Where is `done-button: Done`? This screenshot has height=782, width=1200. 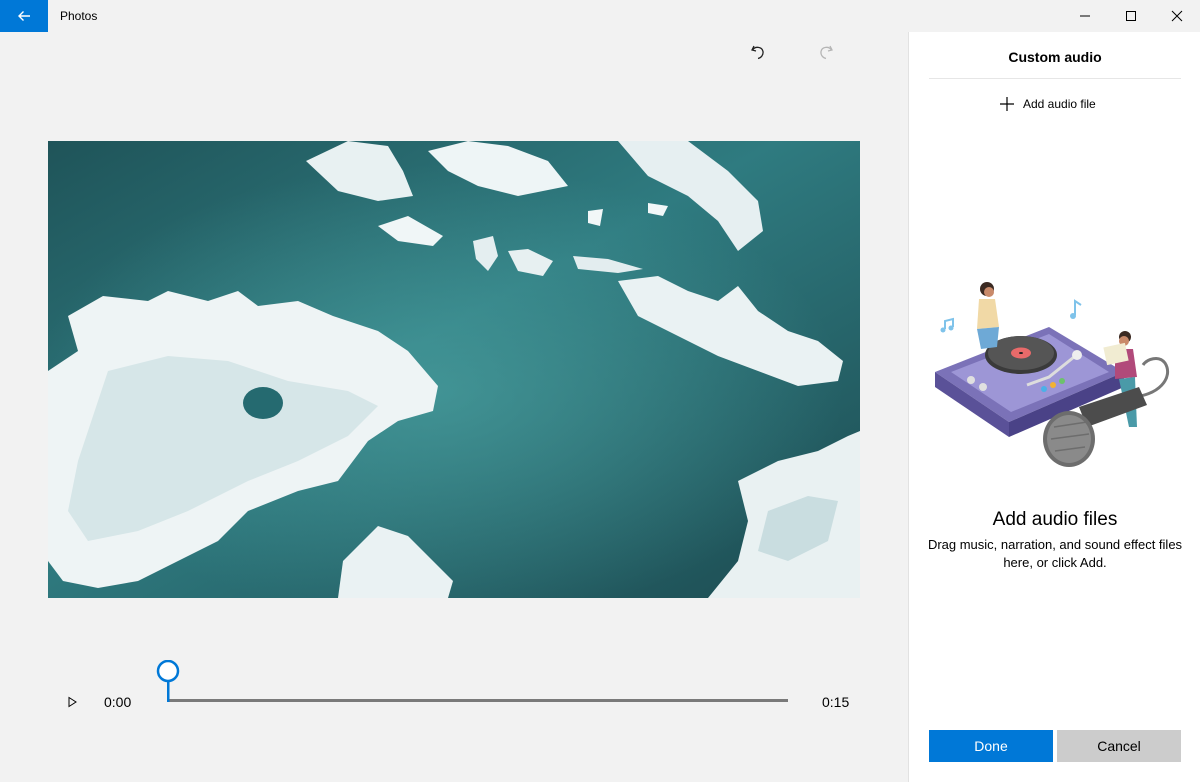 done-button: Done is located at coordinates (991, 746).